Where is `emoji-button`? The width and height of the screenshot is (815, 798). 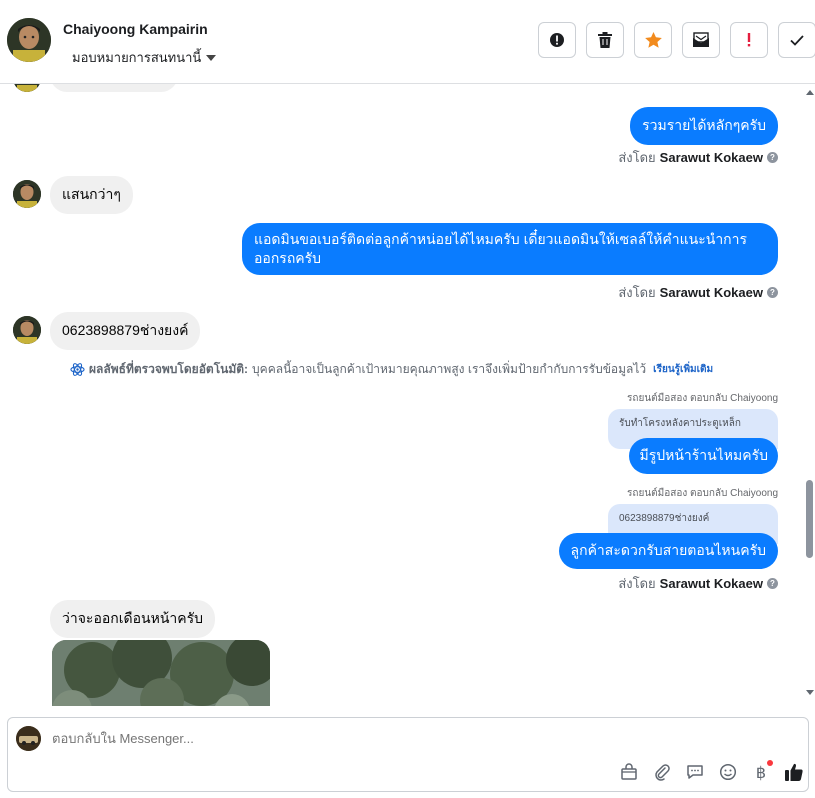
emoji-button is located at coordinates (728, 772).